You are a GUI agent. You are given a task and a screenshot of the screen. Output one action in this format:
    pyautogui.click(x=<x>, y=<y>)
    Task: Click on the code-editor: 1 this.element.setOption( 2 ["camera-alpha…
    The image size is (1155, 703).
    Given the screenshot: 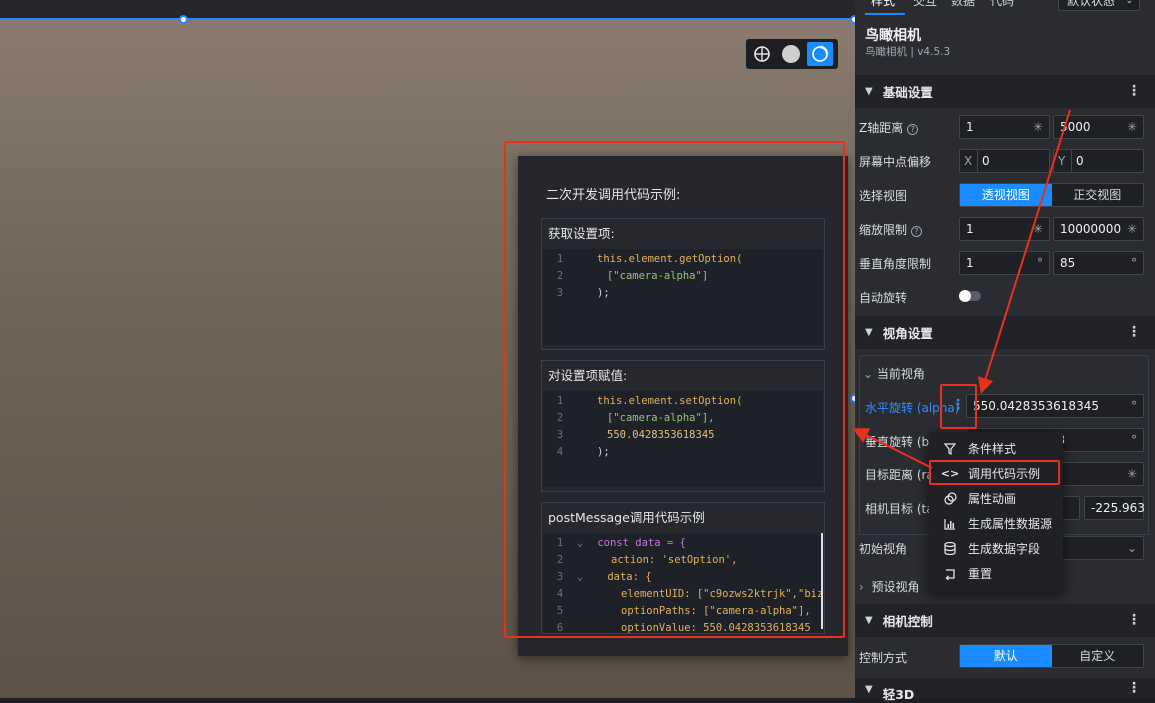 What is the action you would take?
    pyautogui.click(x=683, y=439)
    